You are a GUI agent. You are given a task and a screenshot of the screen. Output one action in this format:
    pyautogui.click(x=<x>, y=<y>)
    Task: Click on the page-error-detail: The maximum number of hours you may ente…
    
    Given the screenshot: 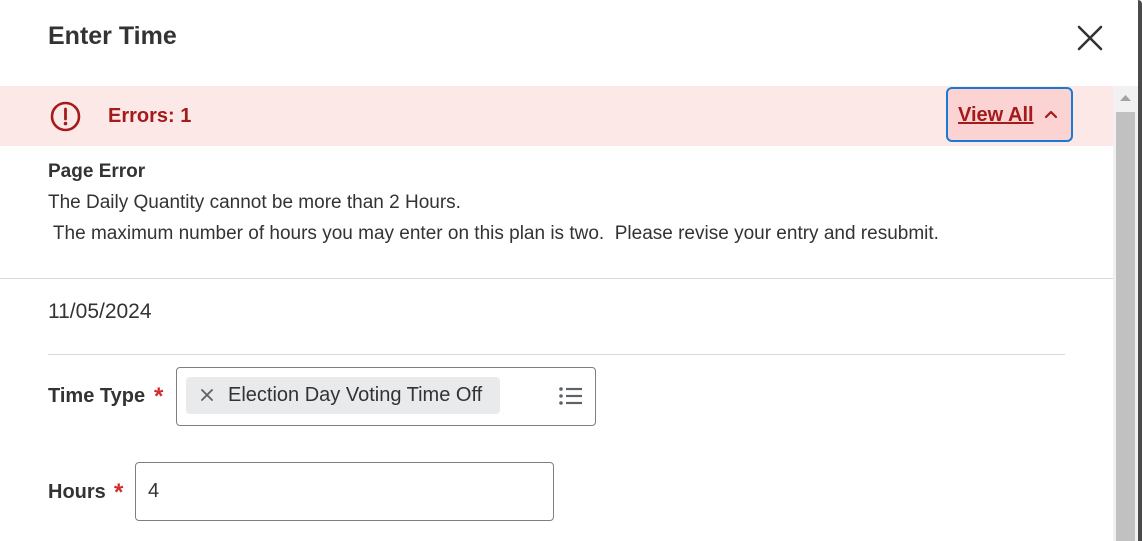 What is the action you would take?
    pyautogui.click(x=493, y=233)
    